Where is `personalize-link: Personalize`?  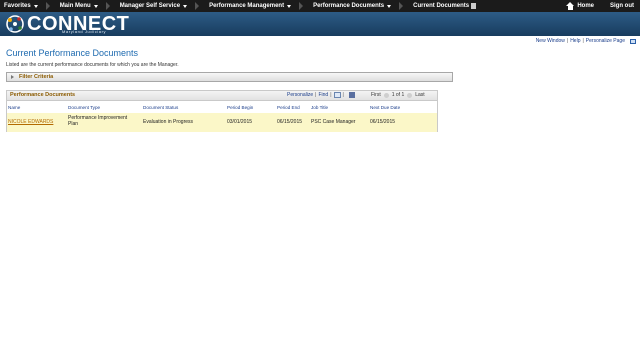
personalize-link: Personalize is located at coordinates (300, 95).